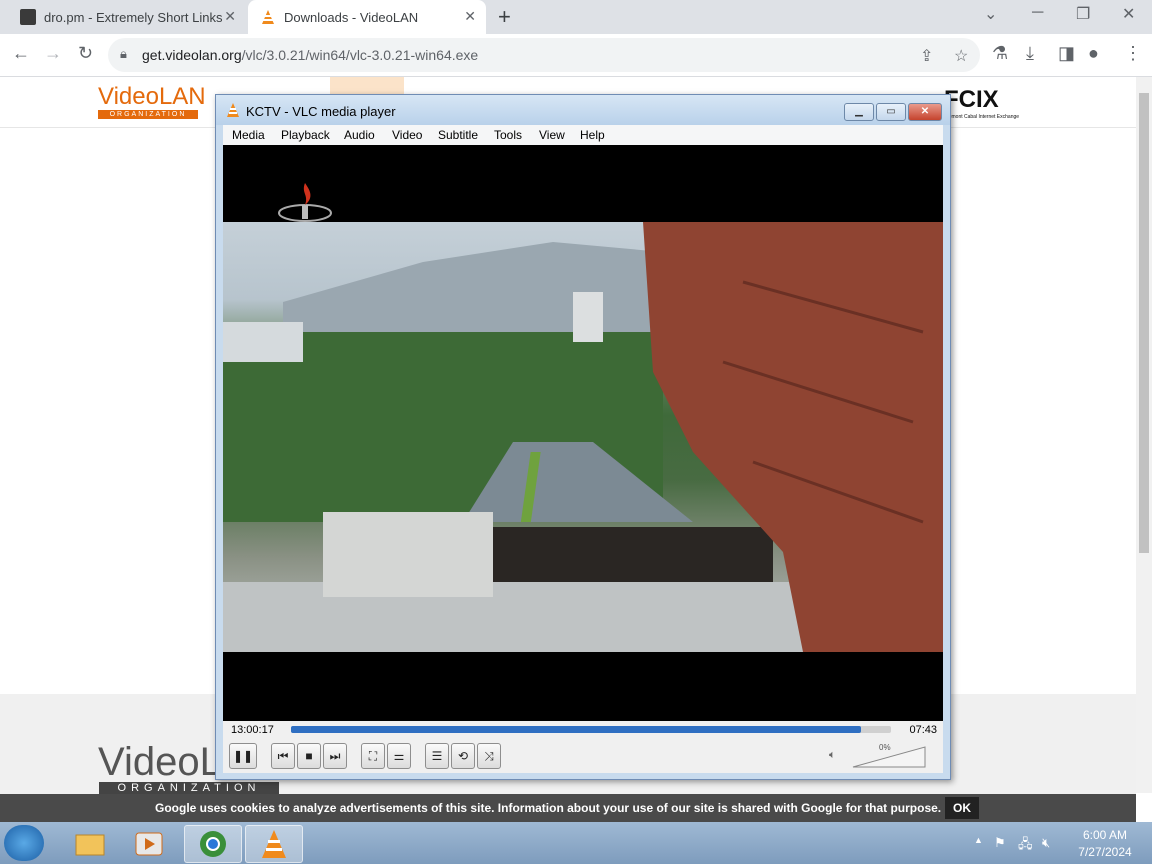  Describe the element at coordinates (274, 844) in the screenshot. I see `vlc-taskbar-icon` at that location.